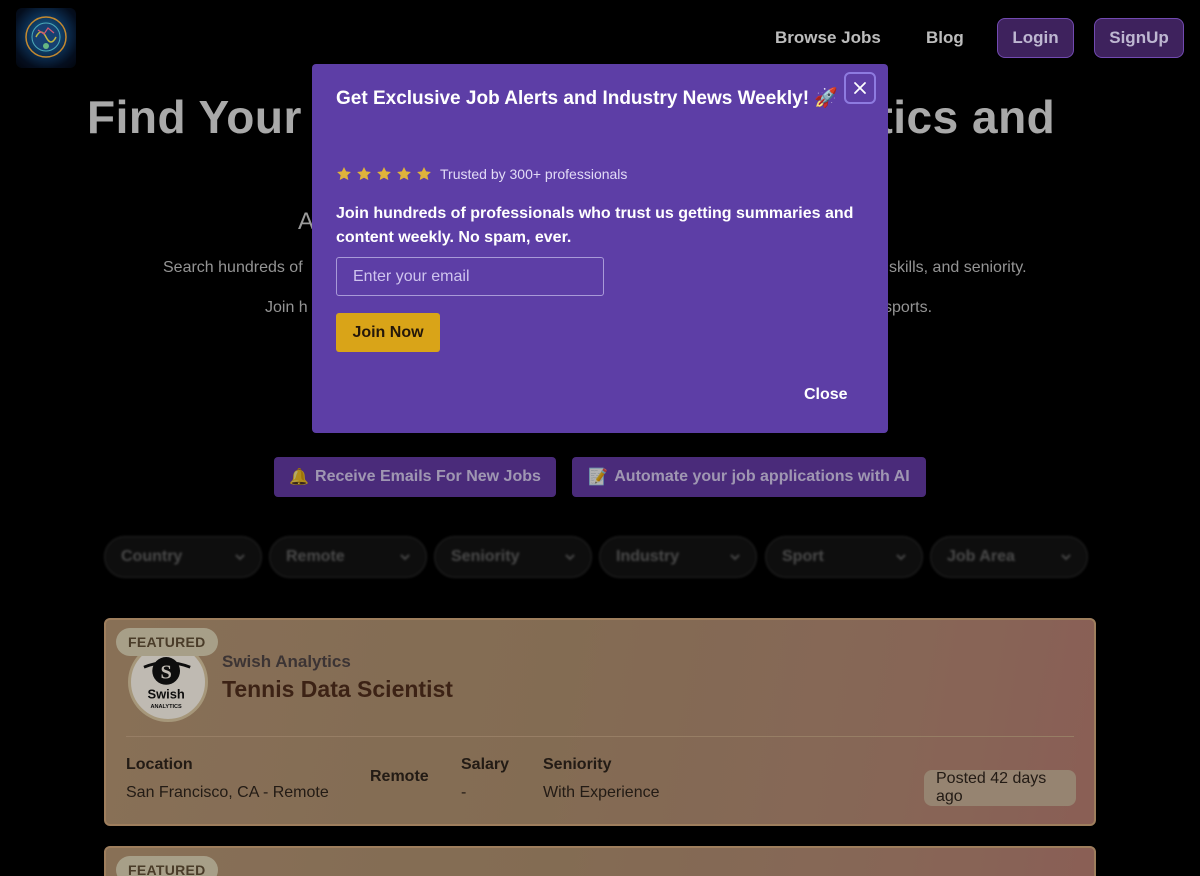  What do you see at coordinates (803, 556) in the screenshot?
I see `filter-label: Sport` at bounding box center [803, 556].